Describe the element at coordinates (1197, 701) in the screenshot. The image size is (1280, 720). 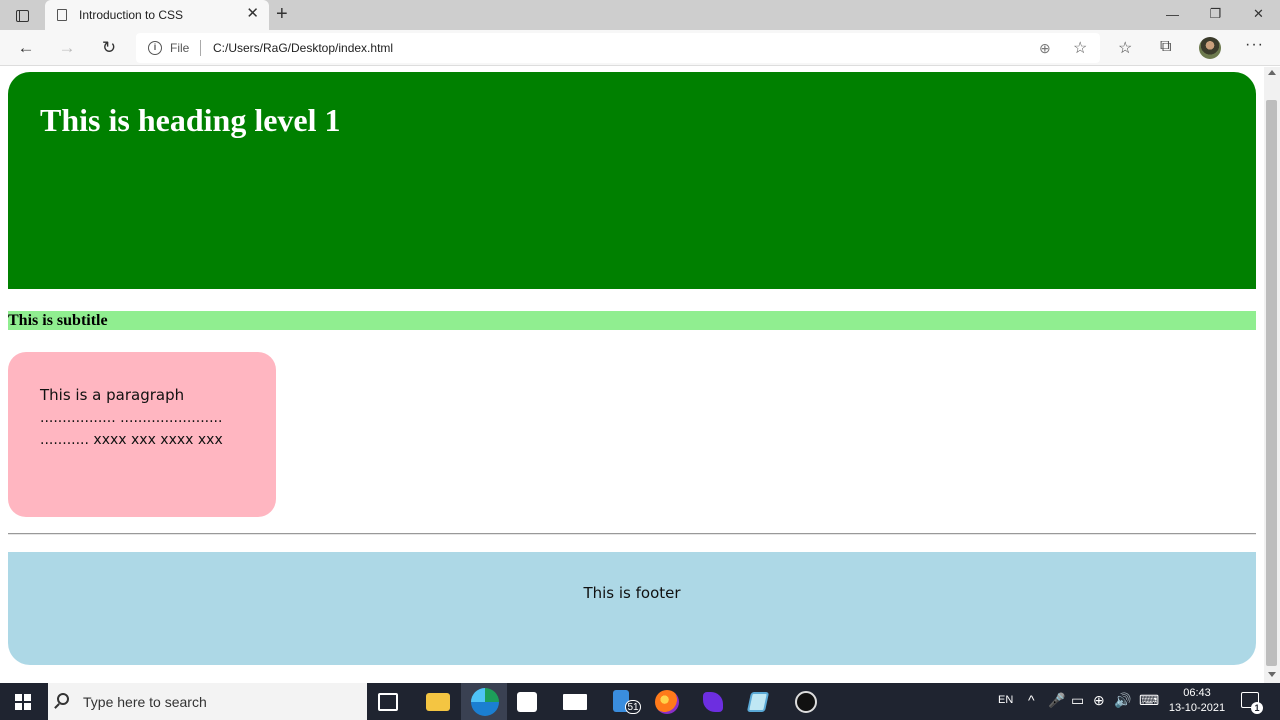
I see `taskbar-clock: 06:43 13-10-2021` at that location.